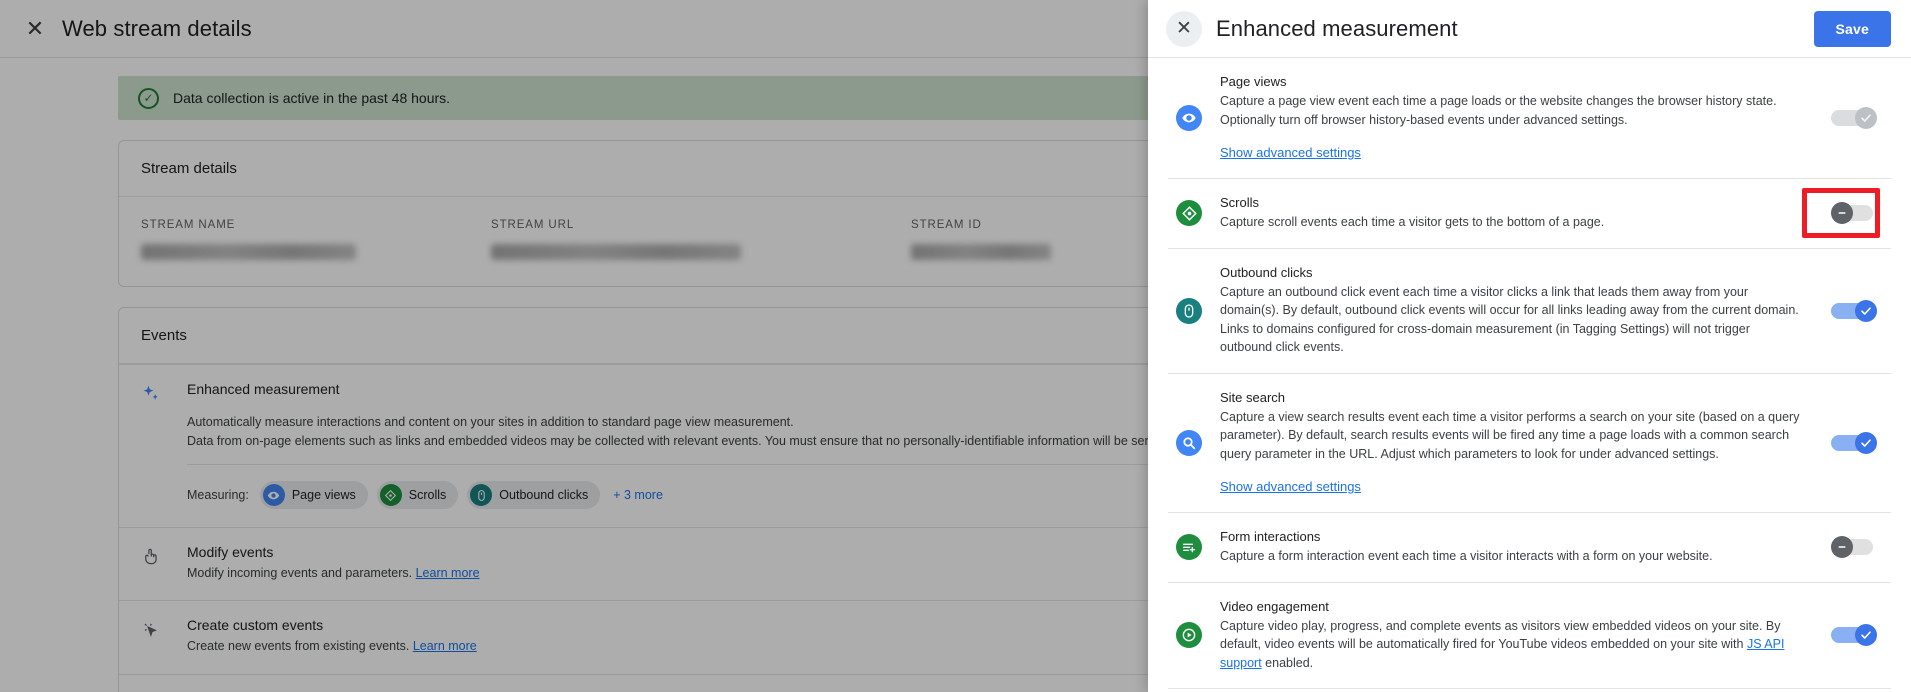 The height and width of the screenshot is (692, 1911). What do you see at coordinates (1529, 29) in the screenshot?
I see `panel-header: ✕ Enhanced measurement Save` at bounding box center [1529, 29].